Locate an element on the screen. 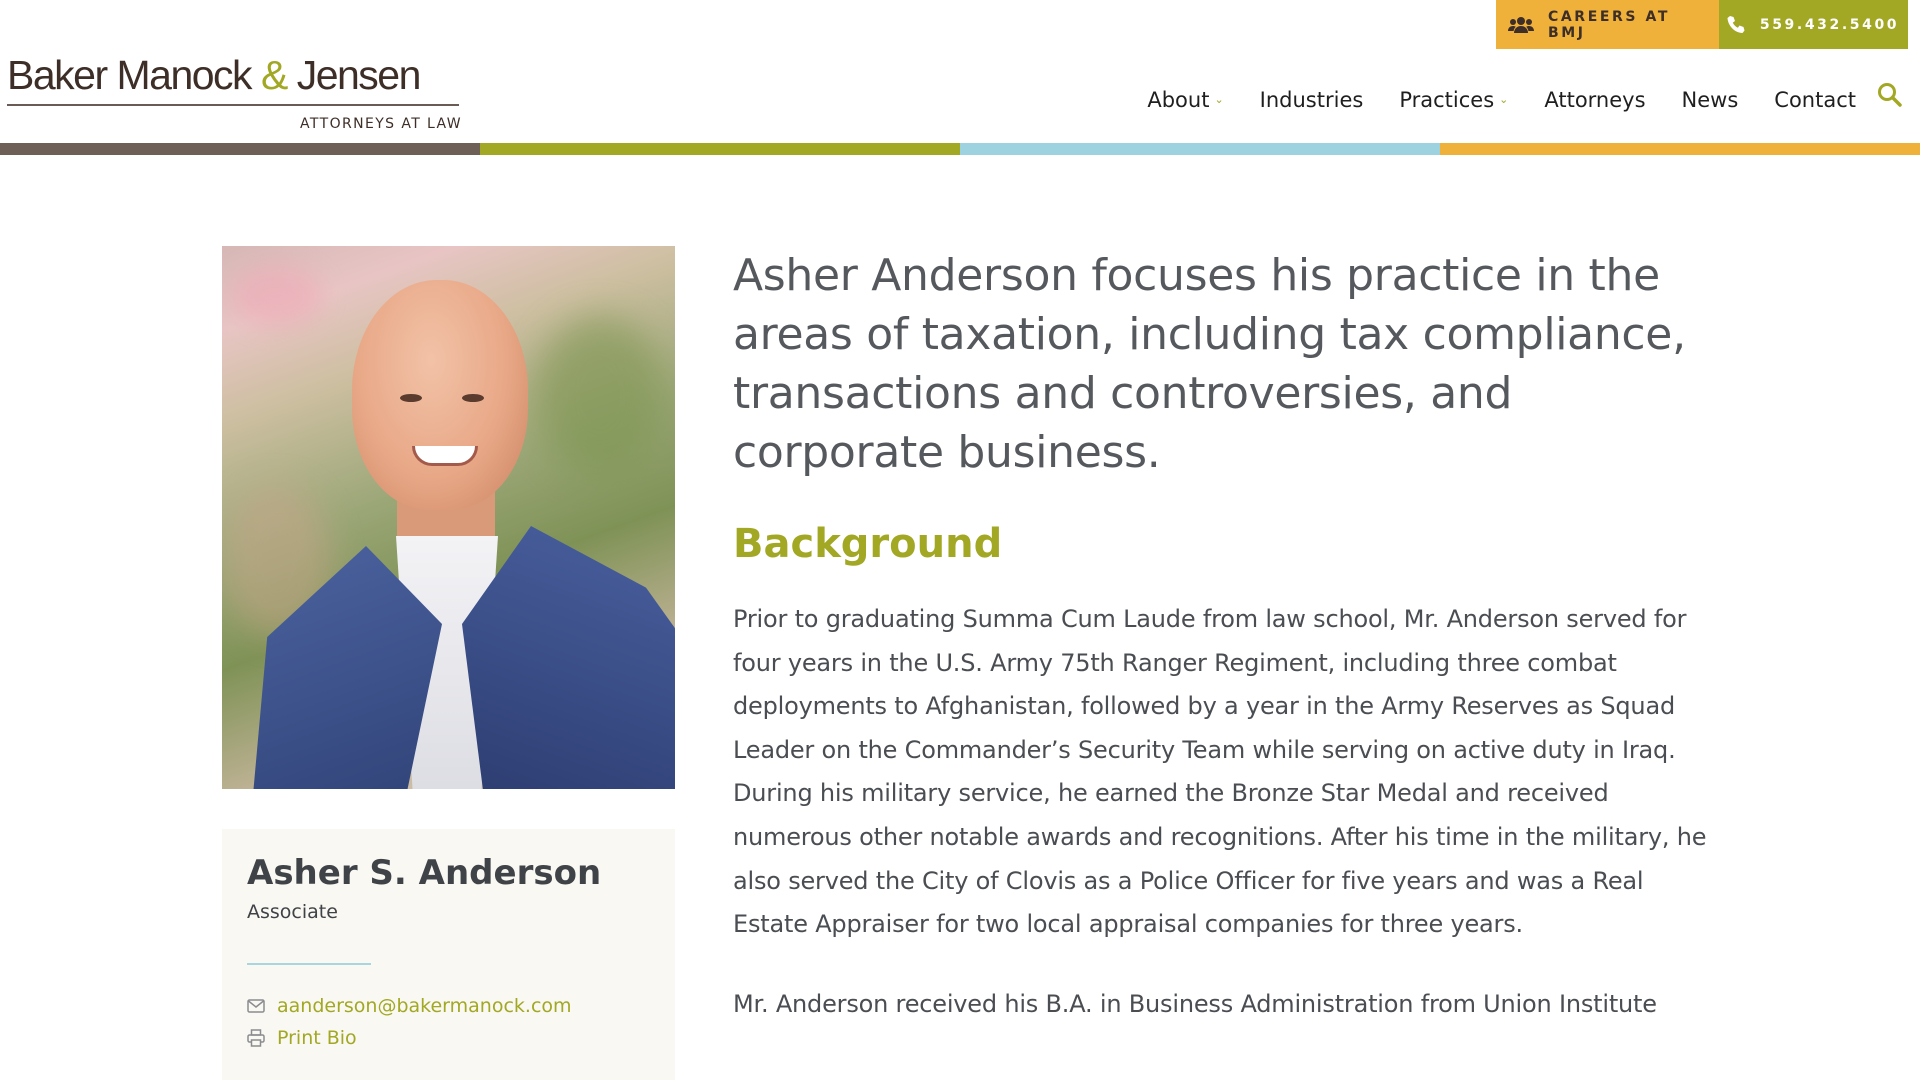 The width and height of the screenshot is (1920, 1080). nav-item-industries: Industries is located at coordinates (1312, 100).